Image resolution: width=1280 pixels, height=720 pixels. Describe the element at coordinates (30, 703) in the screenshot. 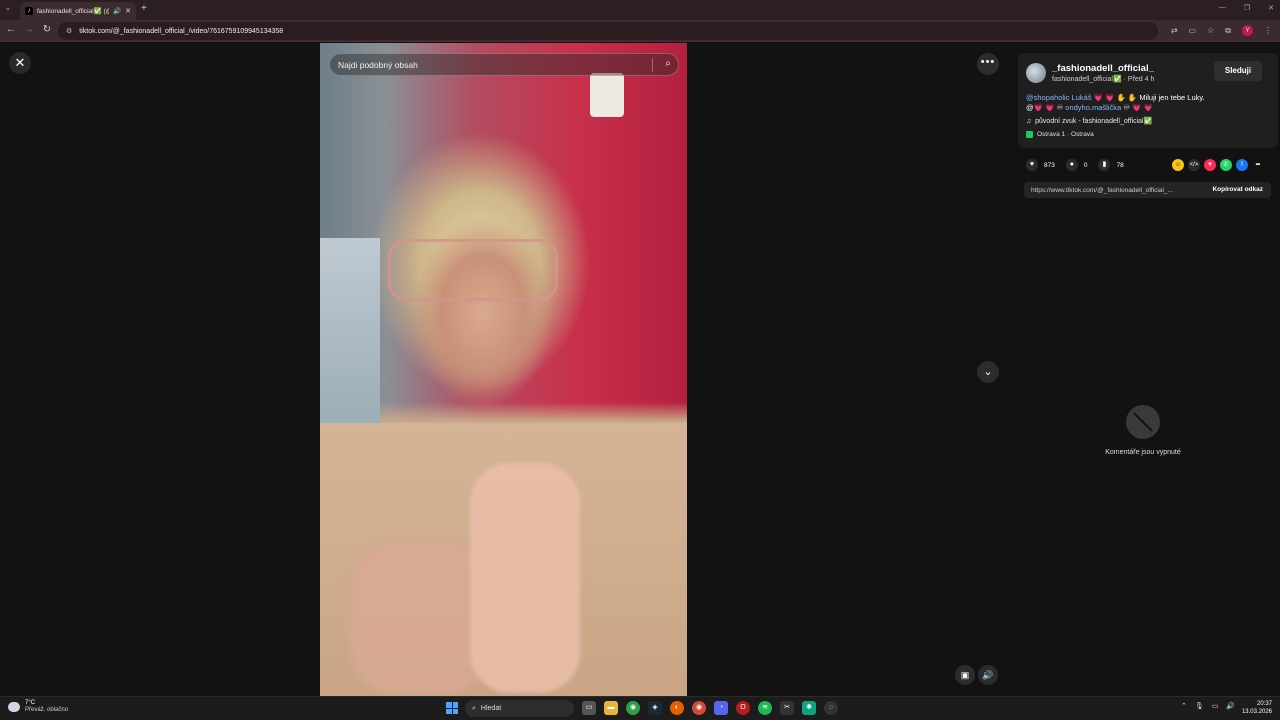

I see `weather-temp: 7°C` at that location.